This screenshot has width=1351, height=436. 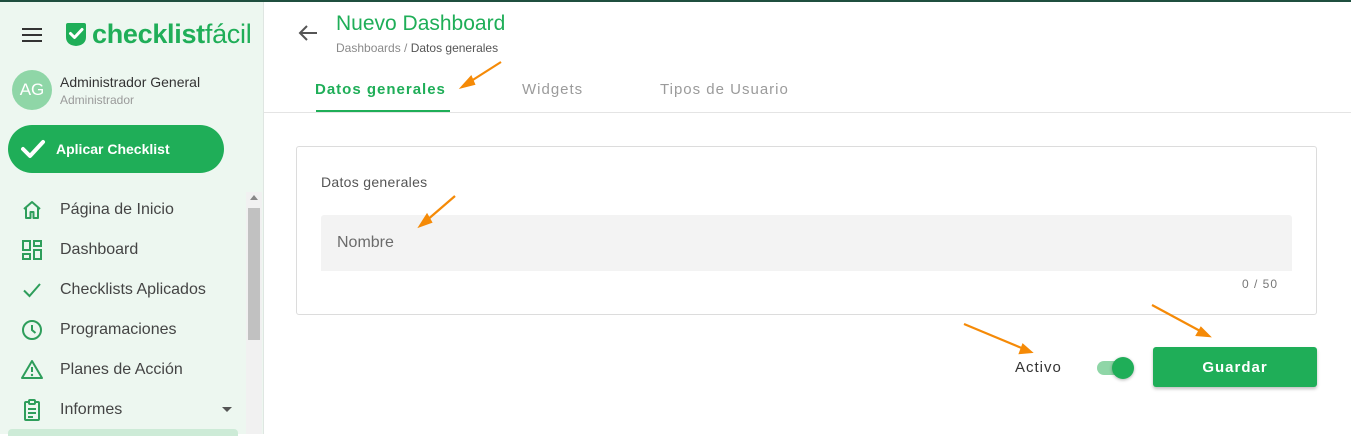 I want to click on hamburger-menu-icon, so click(x=32, y=36).